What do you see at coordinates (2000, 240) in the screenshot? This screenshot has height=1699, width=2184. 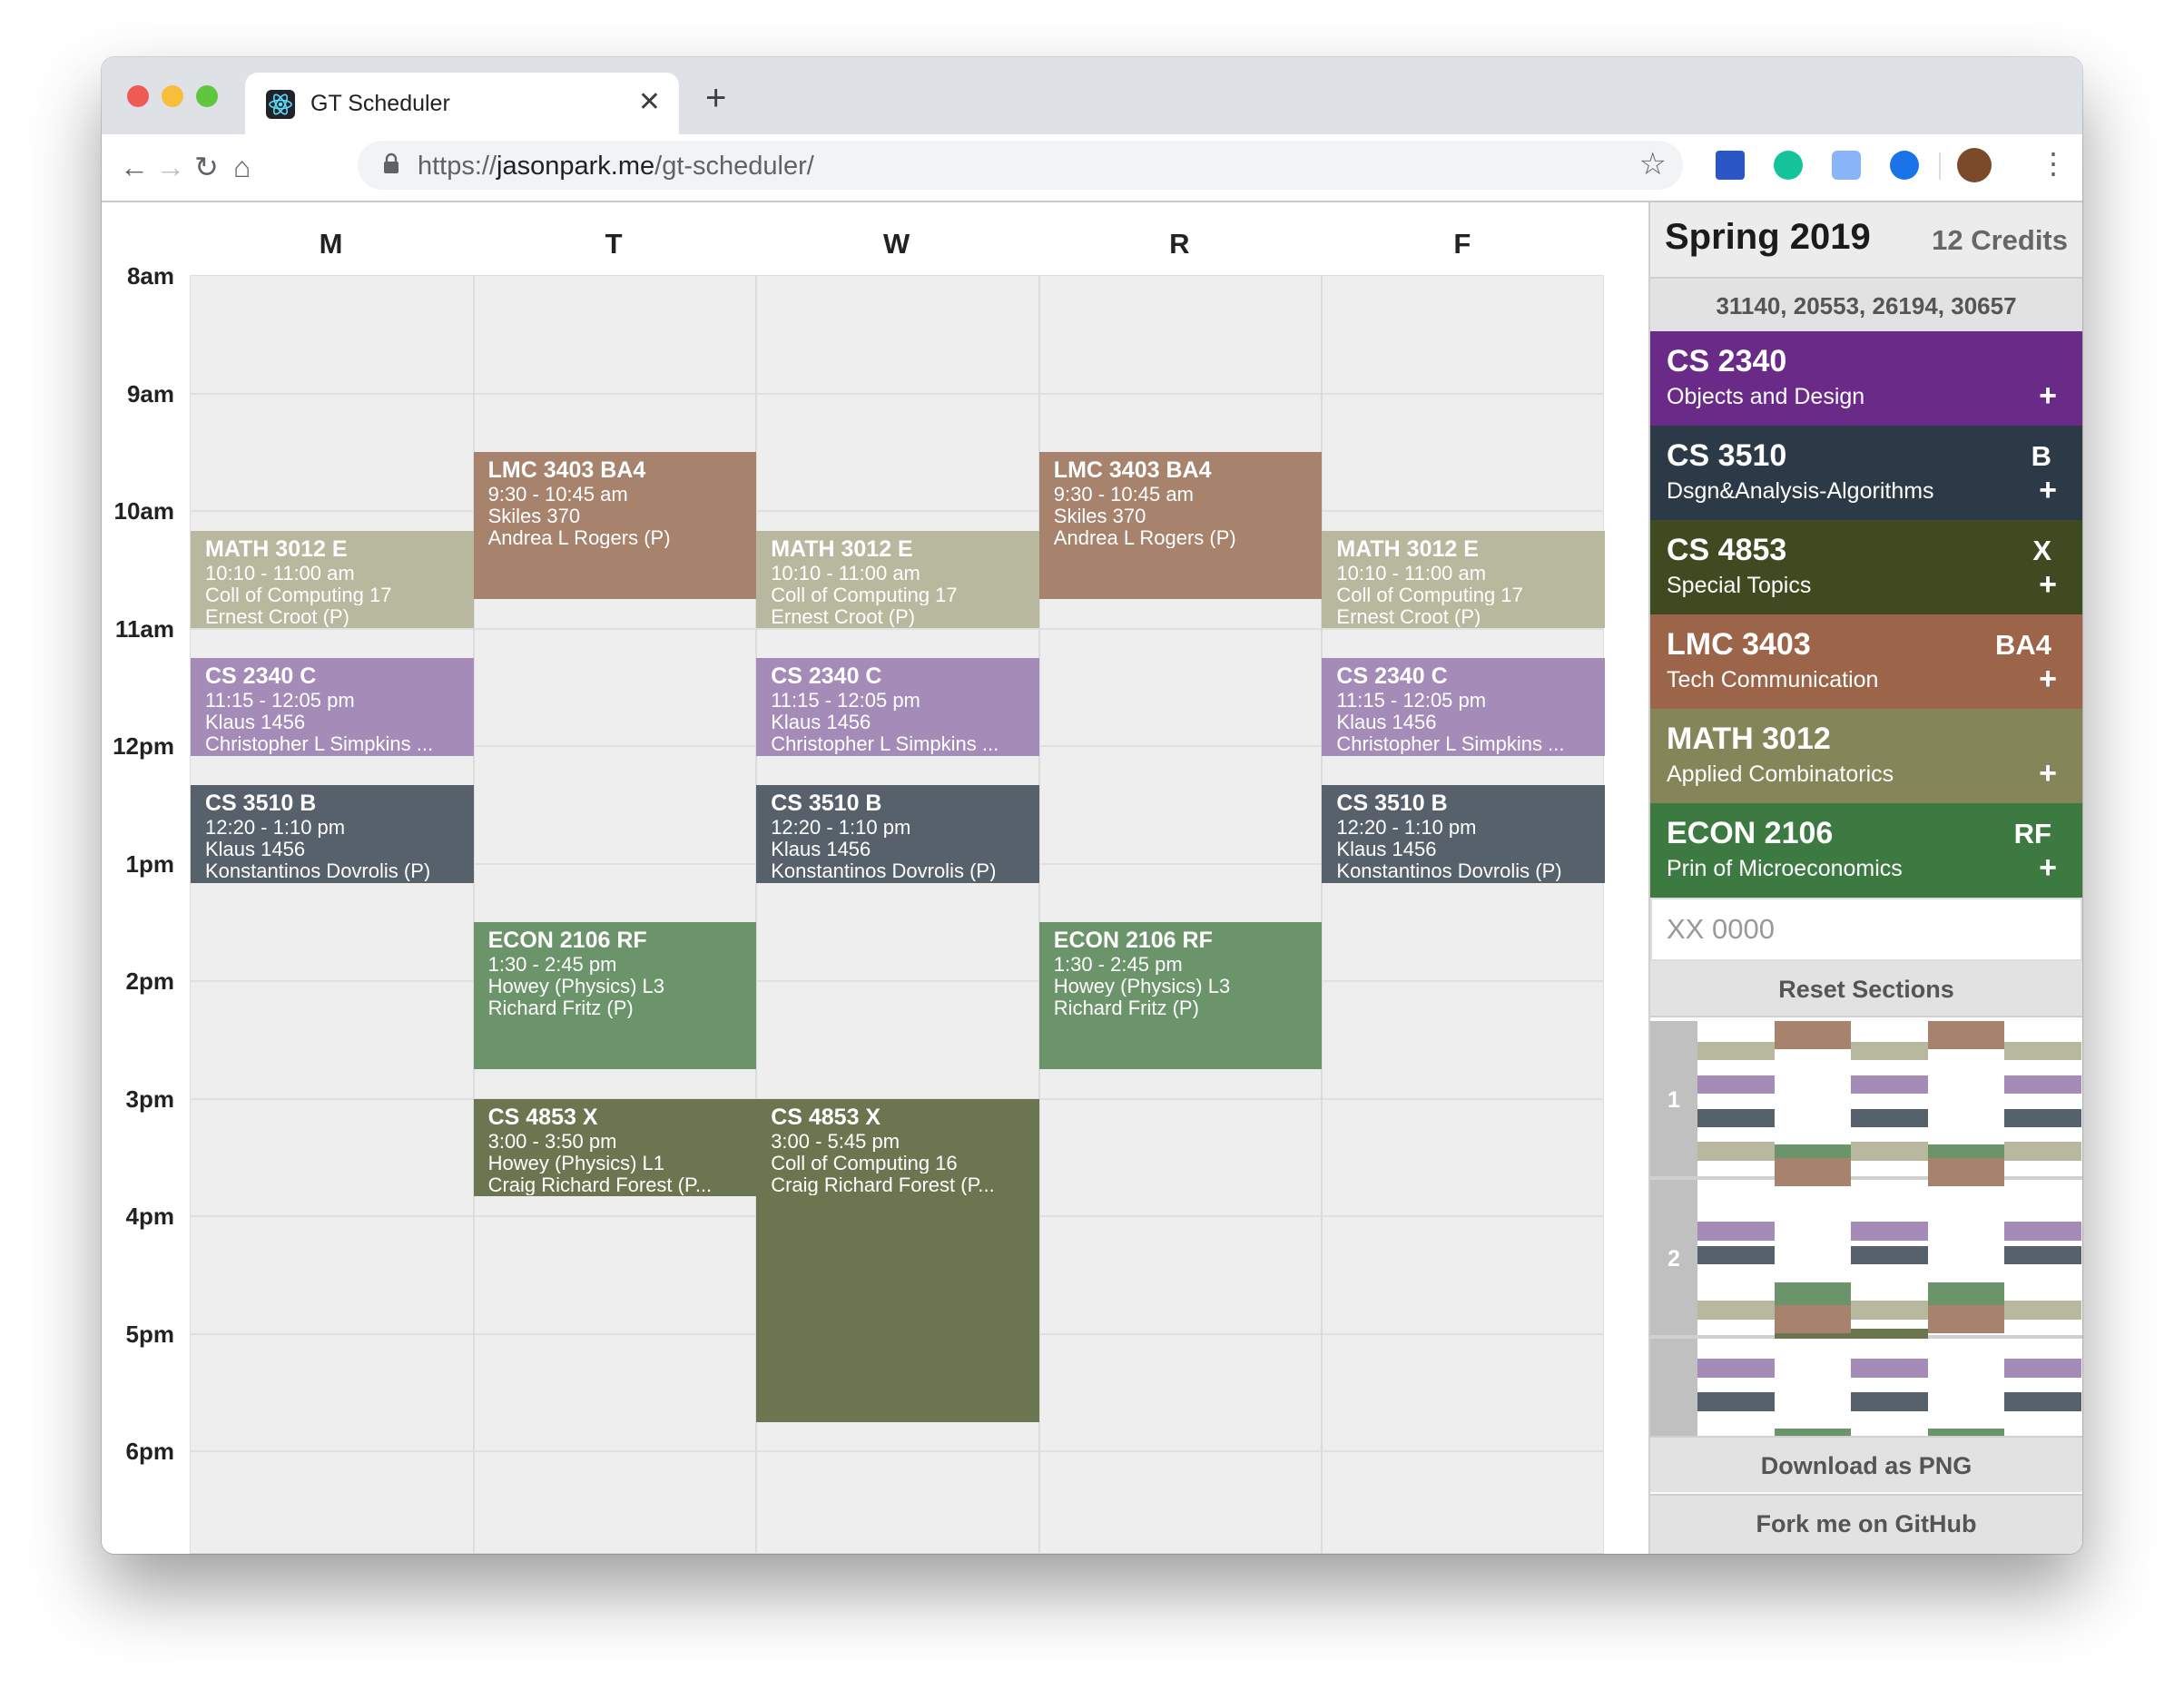 I see `credits-count: 12 Credits` at bounding box center [2000, 240].